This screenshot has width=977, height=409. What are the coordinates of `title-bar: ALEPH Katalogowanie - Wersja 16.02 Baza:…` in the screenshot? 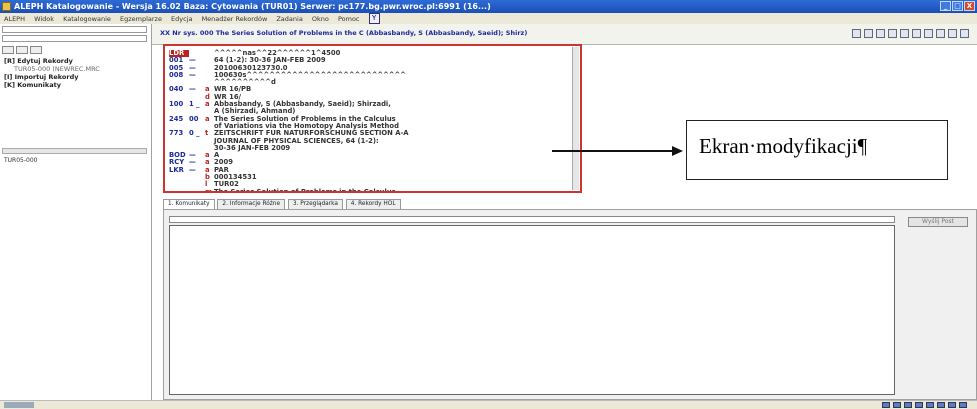 It's located at (488, 6).